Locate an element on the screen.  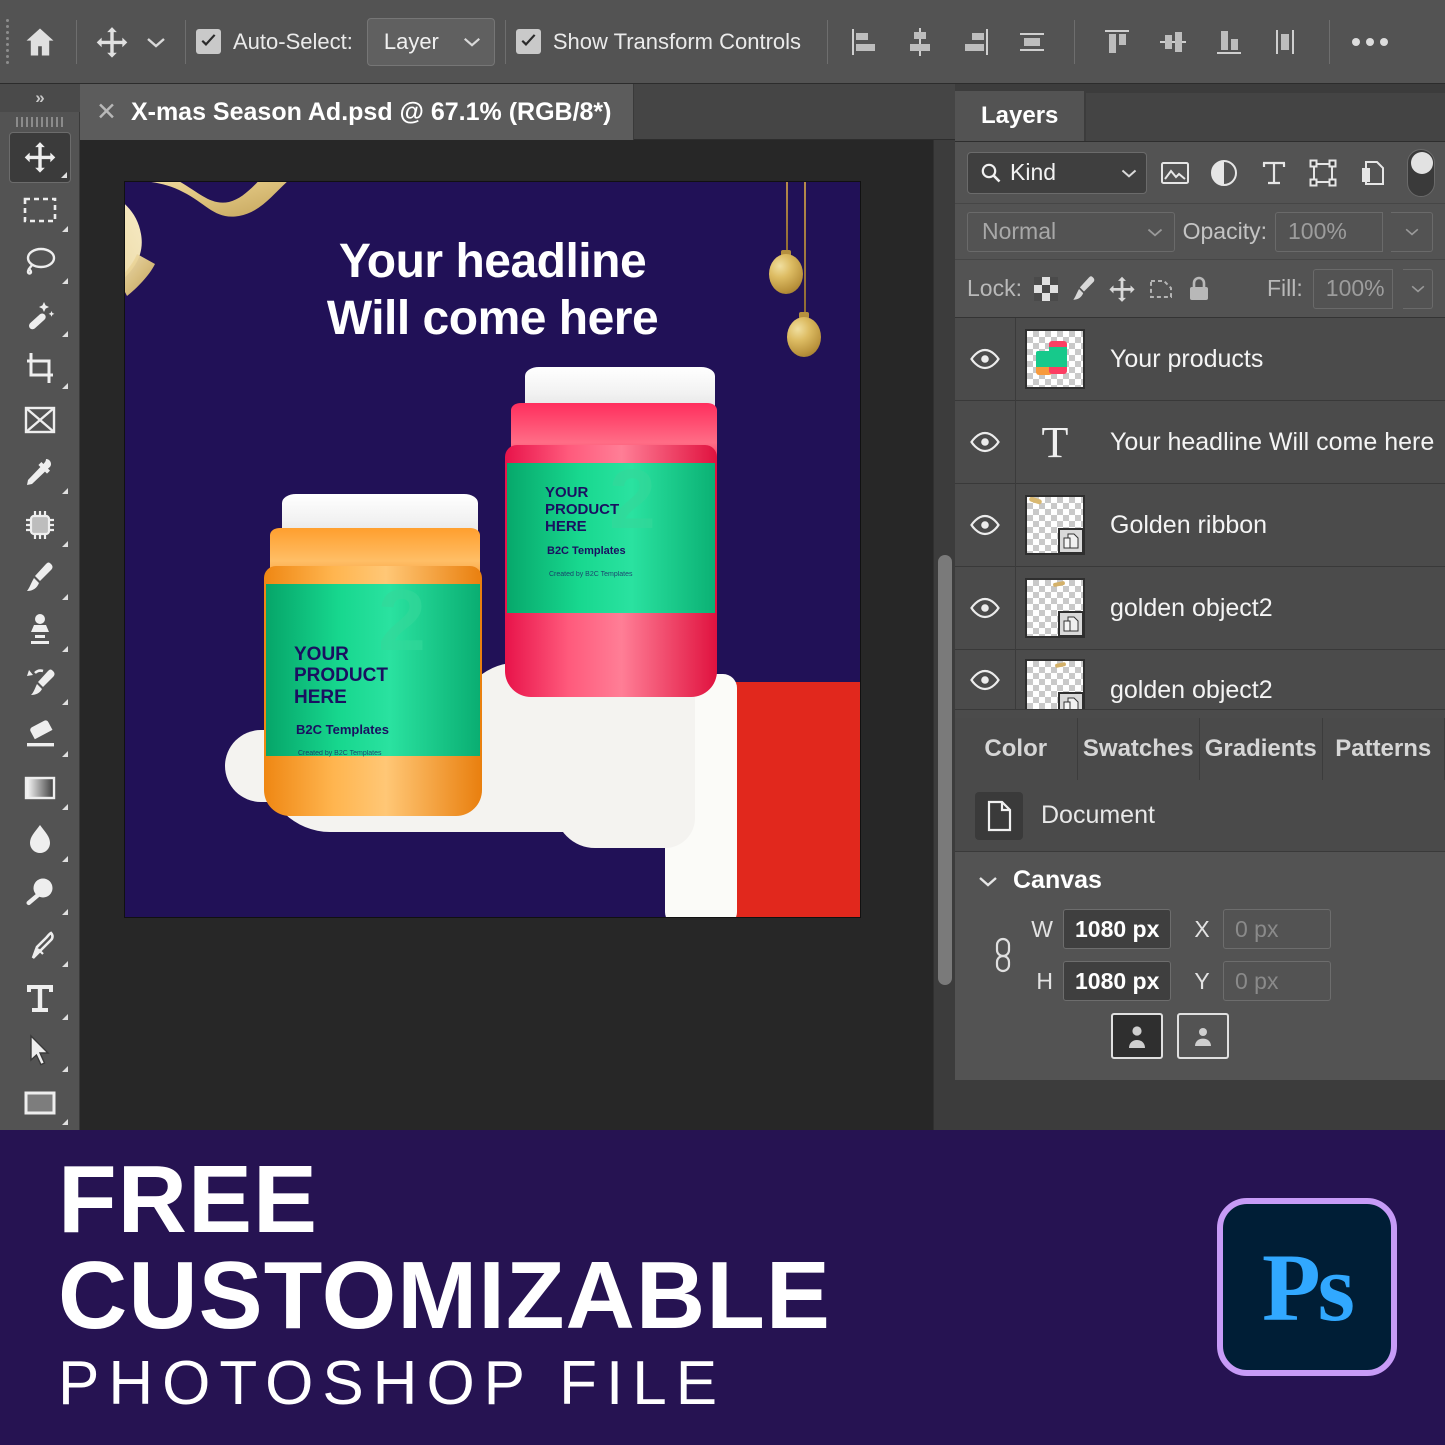
document-tab: ✕ X-mas Season Ad.psd @ 67.1% (RGB/8*) is located at coordinates (357, 112).